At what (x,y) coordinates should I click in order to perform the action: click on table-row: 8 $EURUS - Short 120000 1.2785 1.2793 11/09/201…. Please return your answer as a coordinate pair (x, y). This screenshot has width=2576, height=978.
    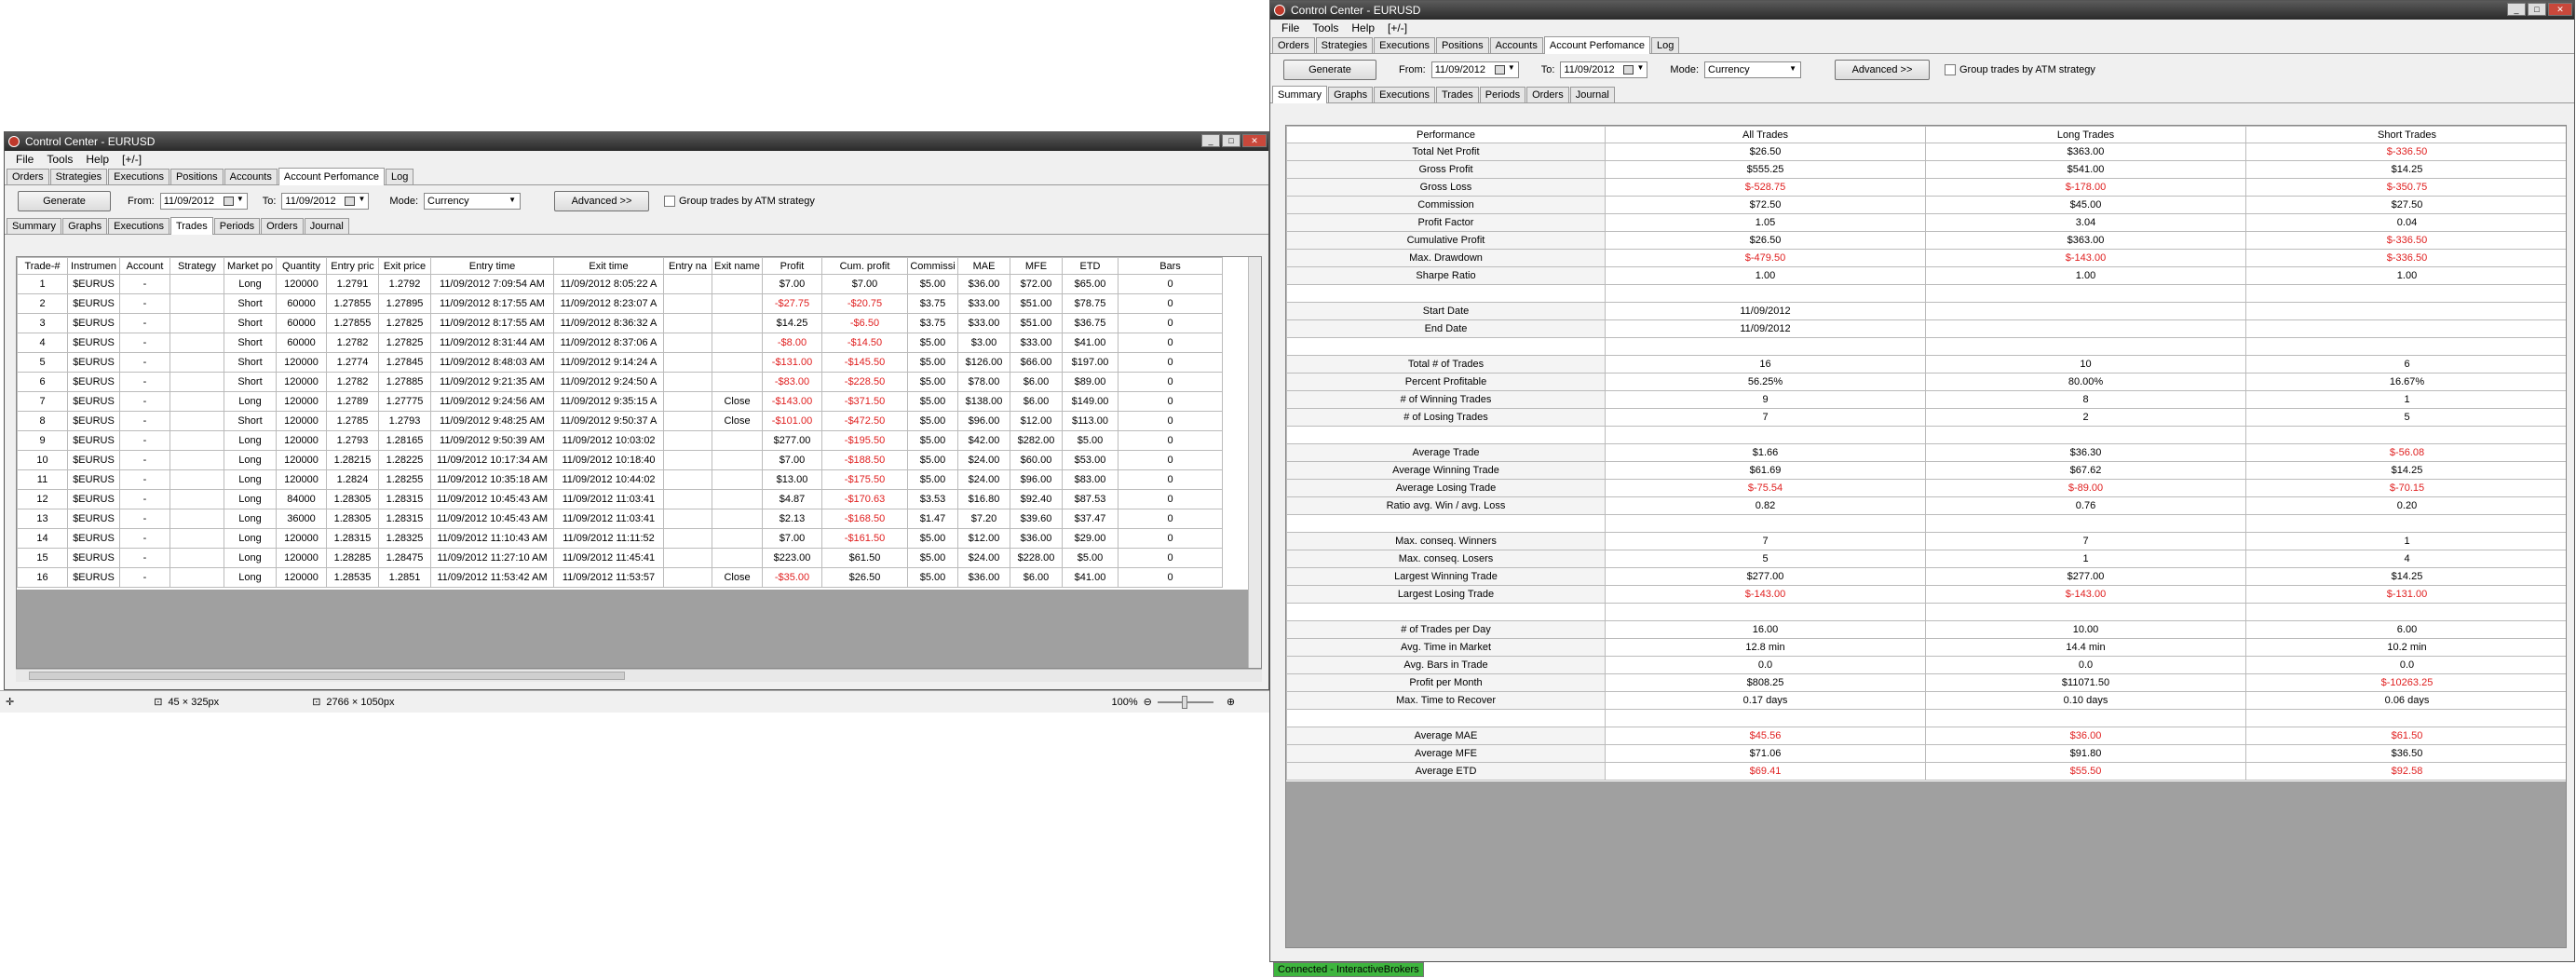
    Looking at the image, I should click on (620, 421).